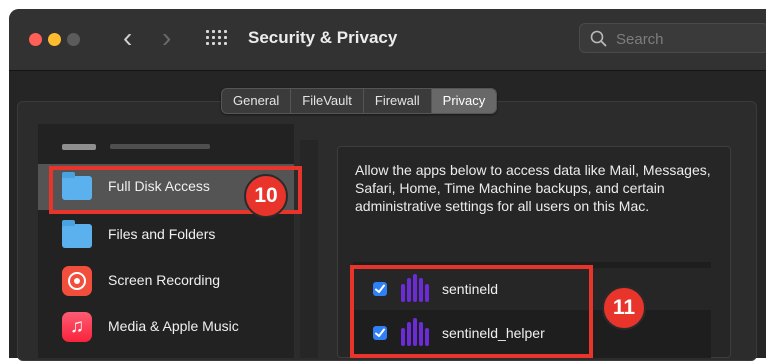 The image size is (766, 361). What do you see at coordinates (77, 235) in the screenshot?
I see `folder-icon` at bounding box center [77, 235].